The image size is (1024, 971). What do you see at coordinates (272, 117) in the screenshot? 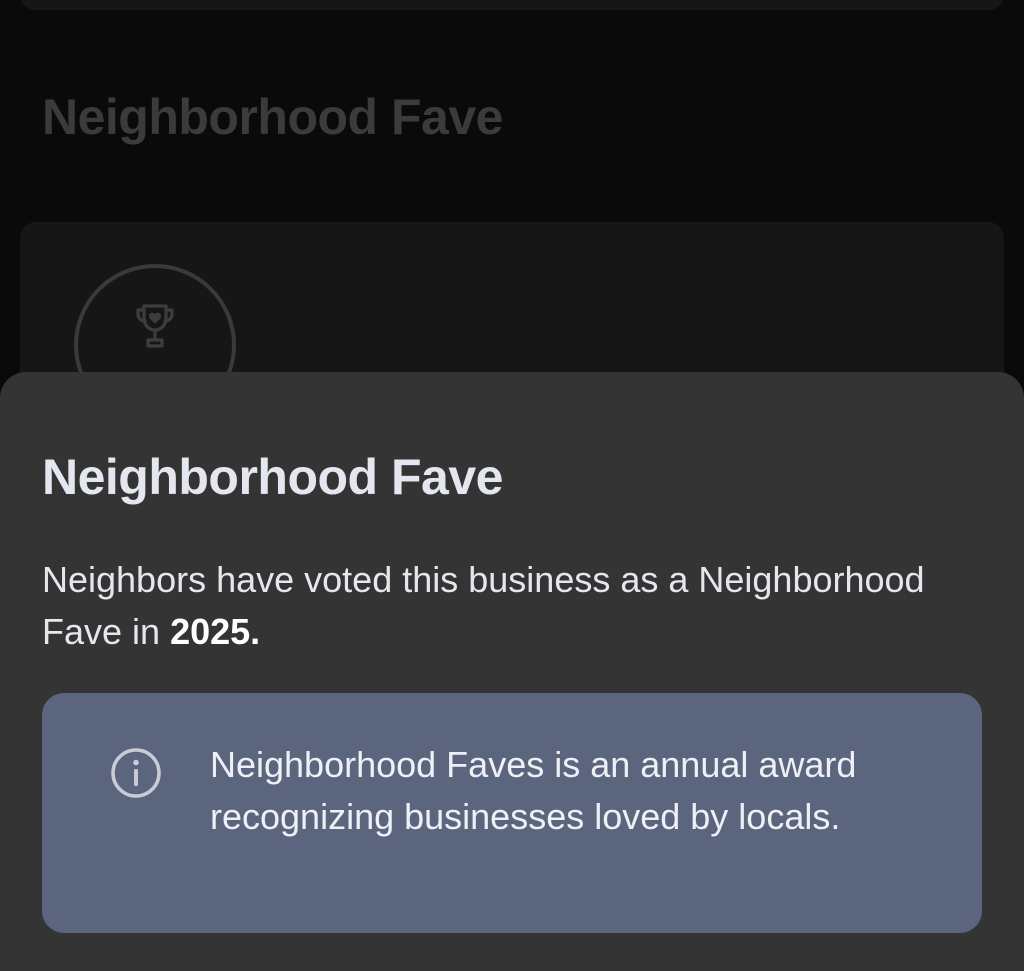
I see `background-heading: Neighborhood Fave` at bounding box center [272, 117].